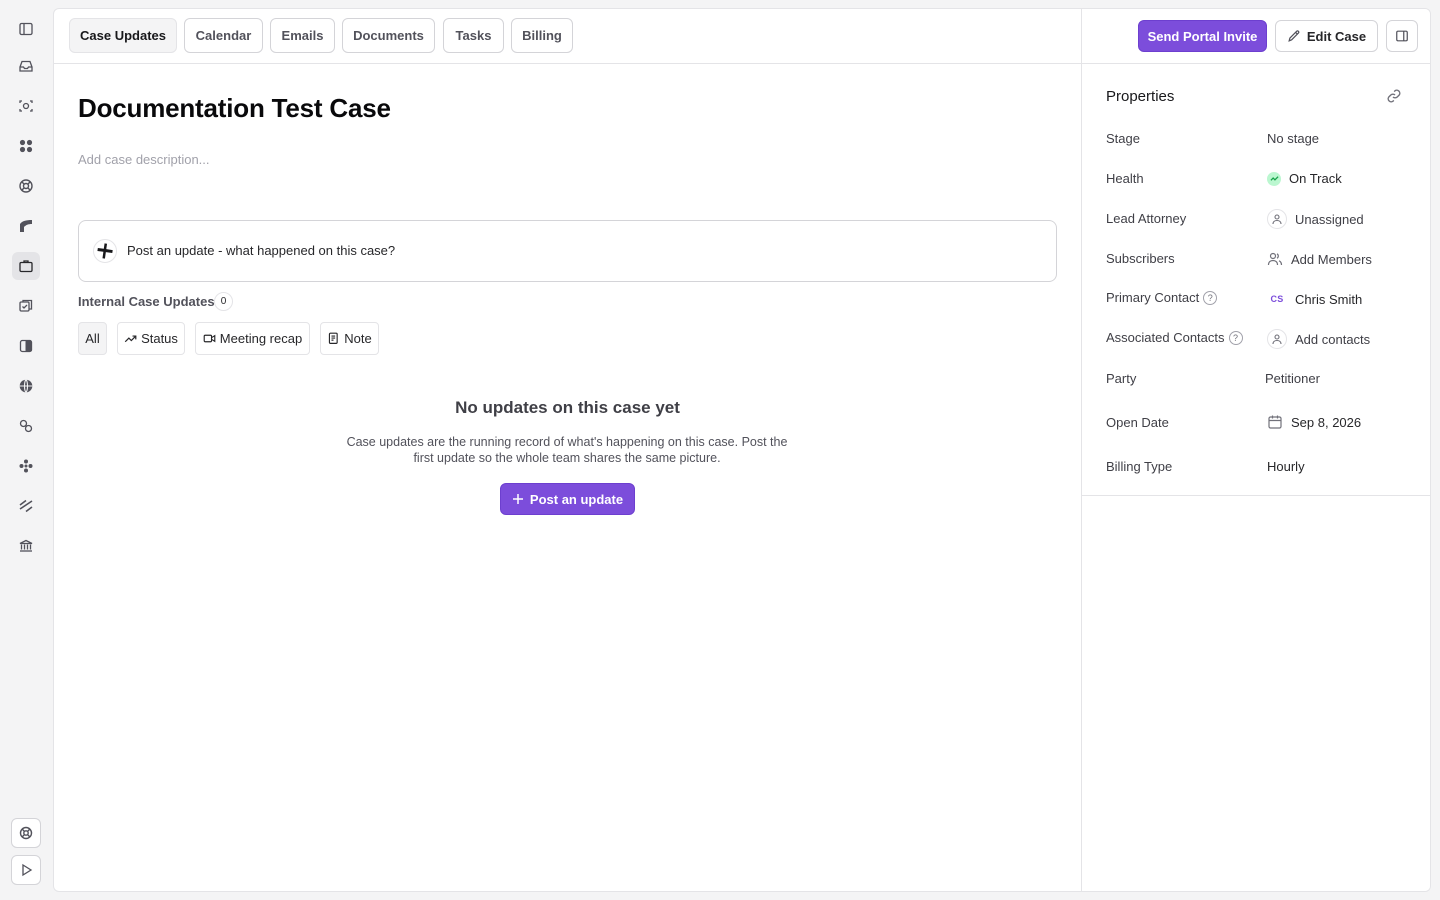 This screenshot has width=1440, height=900. What do you see at coordinates (26, 386) in the screenshot?
I see `globe-icon` at bounding box center [26, 386].